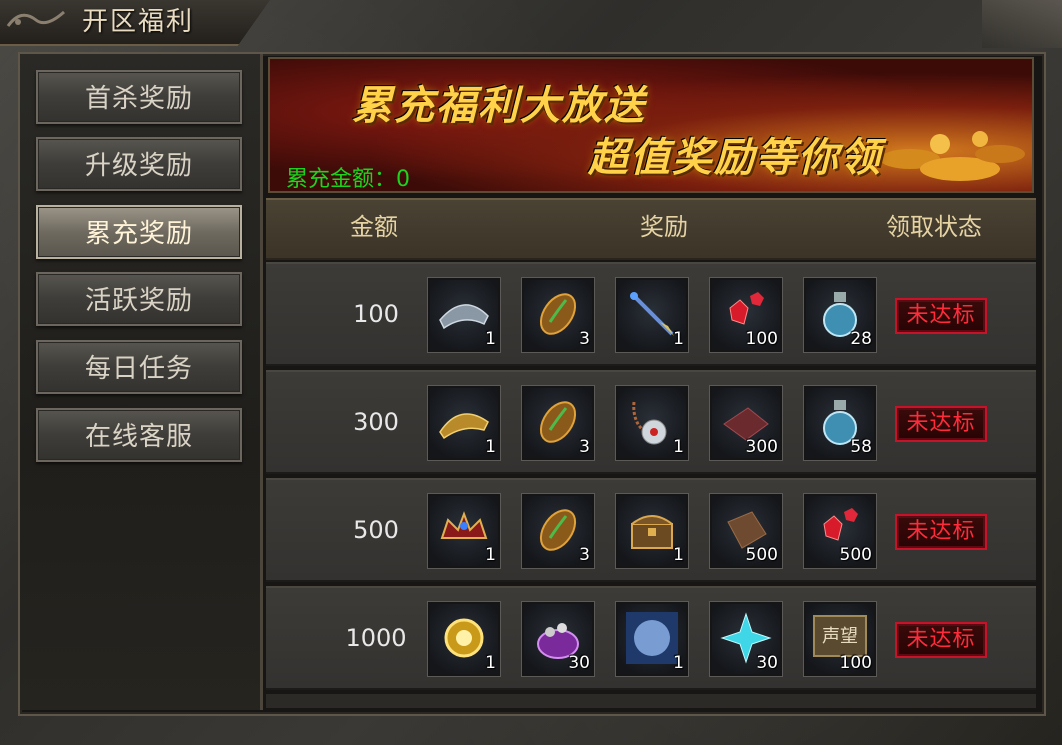 The image size is (1062, 745). Describe the element at coordinates (36, 21) in the screenshot. I see `dragon-ornament-icon` at that location.